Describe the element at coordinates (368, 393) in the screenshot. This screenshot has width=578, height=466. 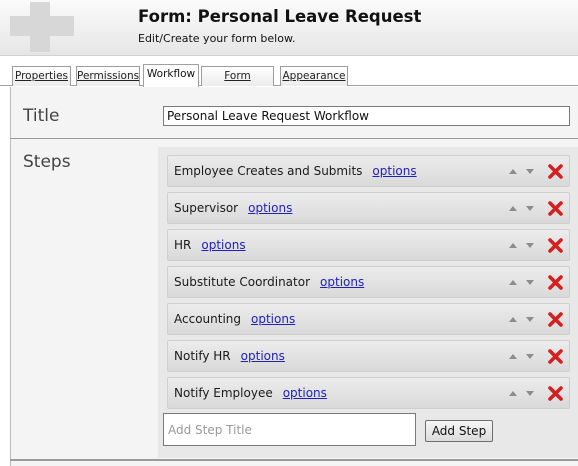
I see `workflow-step: Notify Employee options` at that location.